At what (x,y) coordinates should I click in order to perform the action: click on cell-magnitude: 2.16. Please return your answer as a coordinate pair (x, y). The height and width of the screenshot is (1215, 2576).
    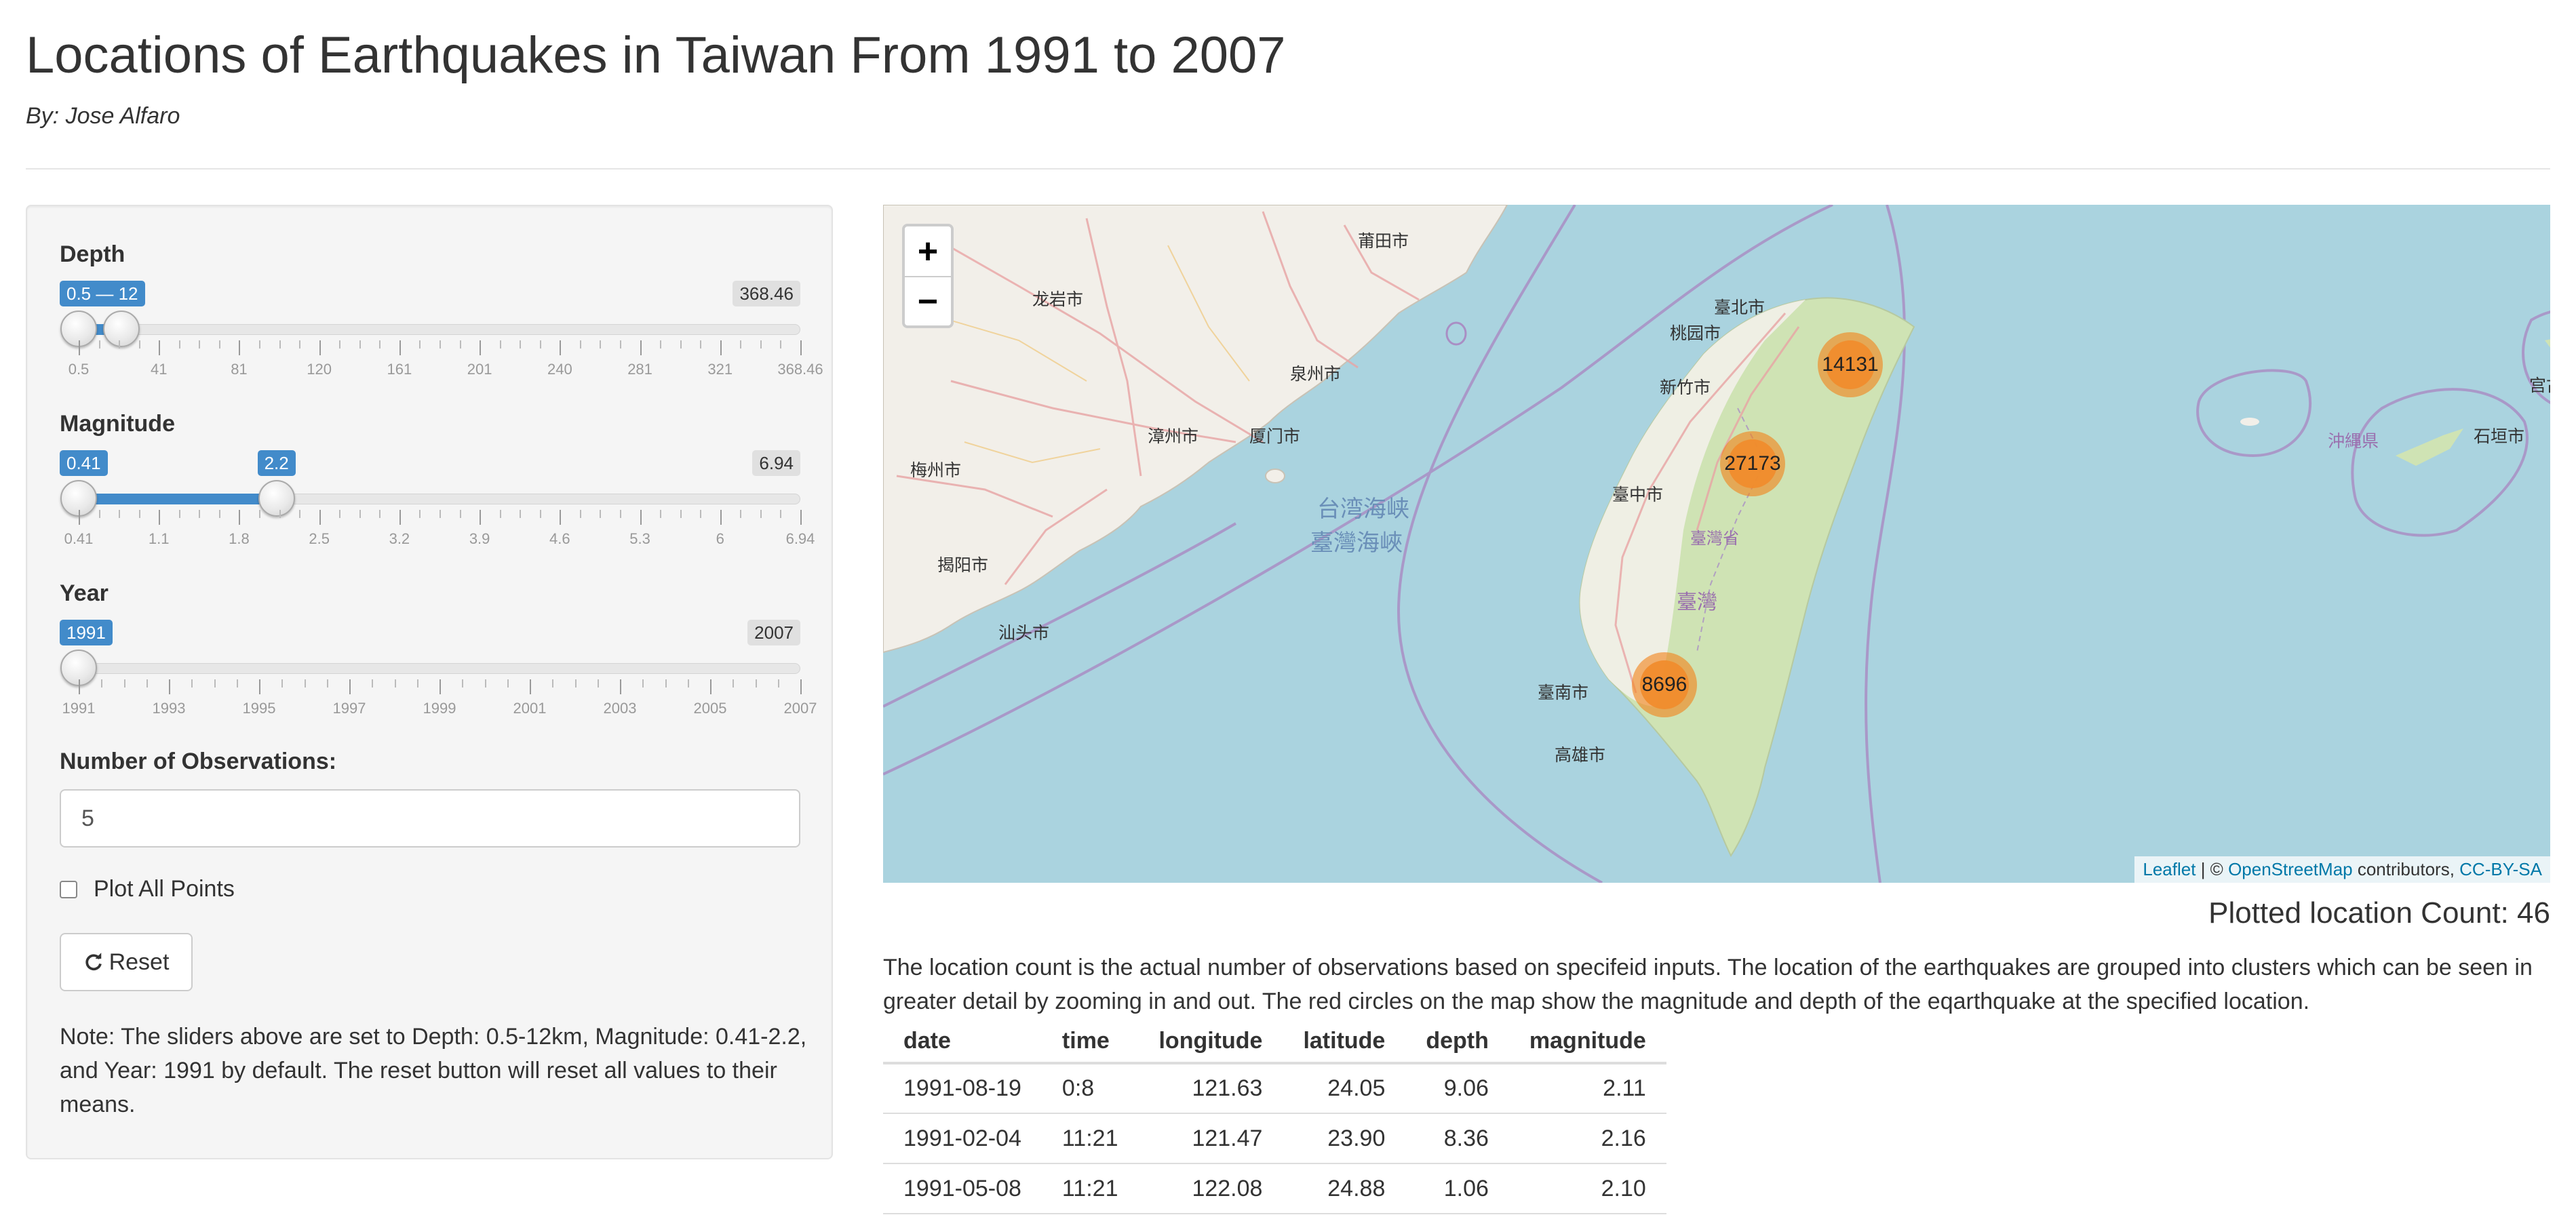
    Looking at the image, I should click on (1587, 1138).